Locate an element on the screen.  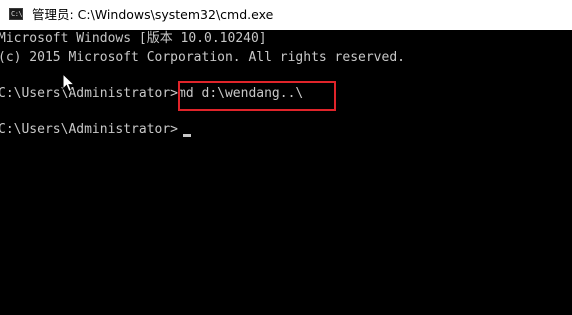
text-cursor is located at coordinates (187, 135).